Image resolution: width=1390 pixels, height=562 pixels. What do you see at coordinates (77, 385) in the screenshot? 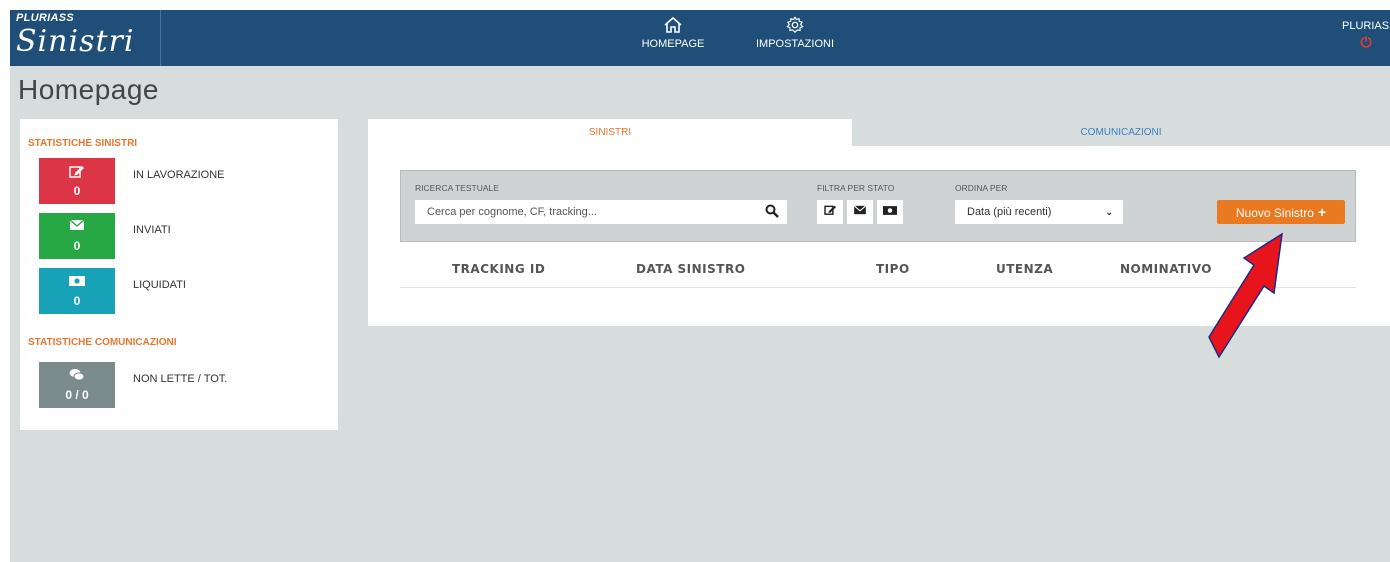
I see `stat-box: 0 / 0` at bounding box center [77, 385].